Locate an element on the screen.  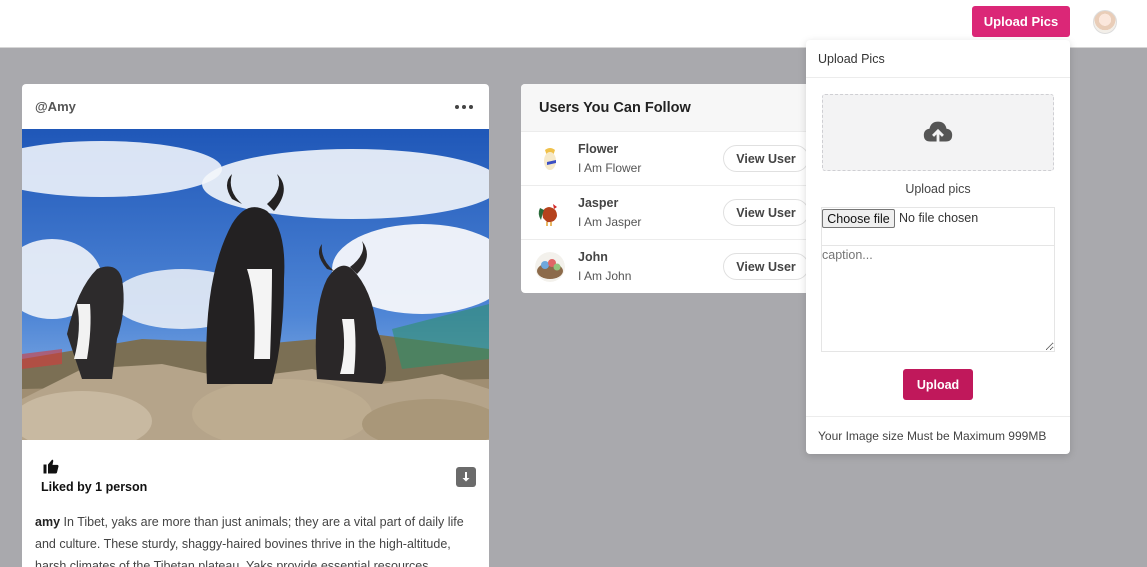
follow-user-bio: I Am Flower is located at coordinates (610, 168).